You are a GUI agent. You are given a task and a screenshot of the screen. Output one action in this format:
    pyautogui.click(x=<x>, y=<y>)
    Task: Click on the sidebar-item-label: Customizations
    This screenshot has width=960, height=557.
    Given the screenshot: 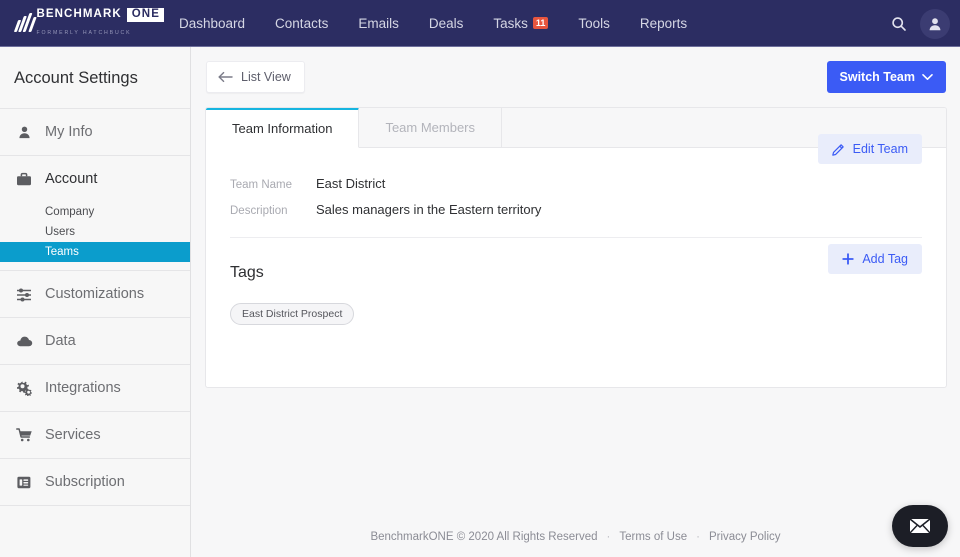 What is the action you would take?
    pyautogui.click(x=95, y=294)
    